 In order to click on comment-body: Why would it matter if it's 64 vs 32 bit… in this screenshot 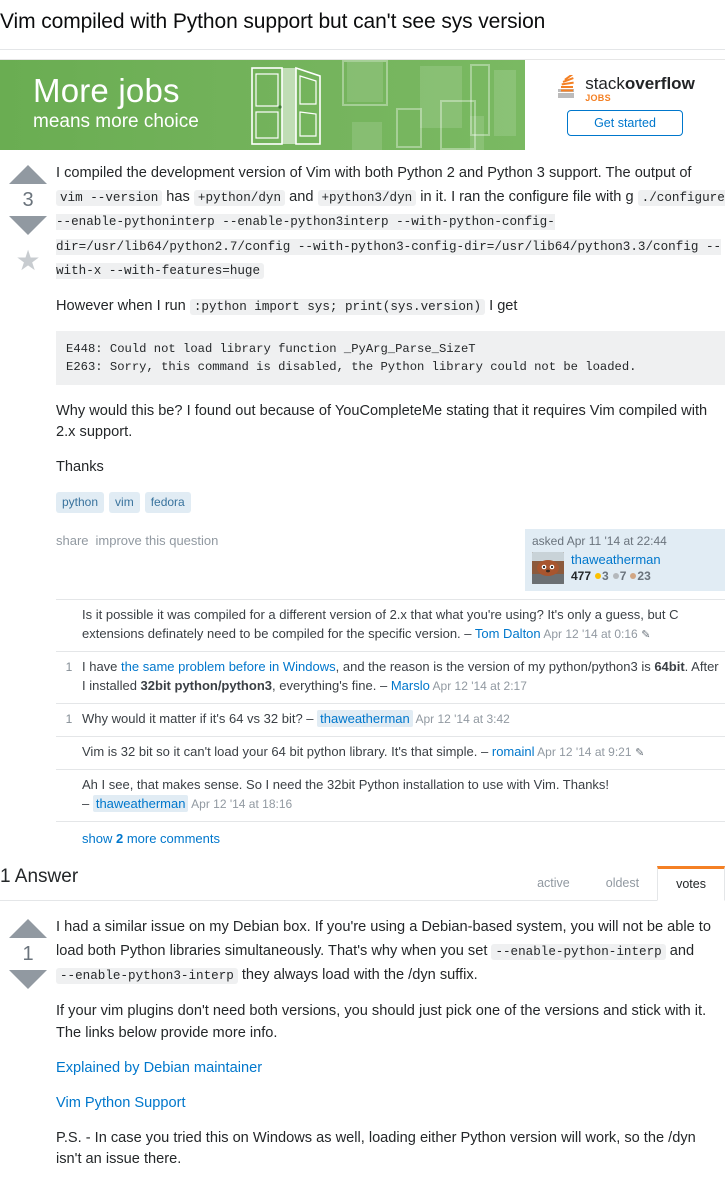, I will do `click(403, 719)`.